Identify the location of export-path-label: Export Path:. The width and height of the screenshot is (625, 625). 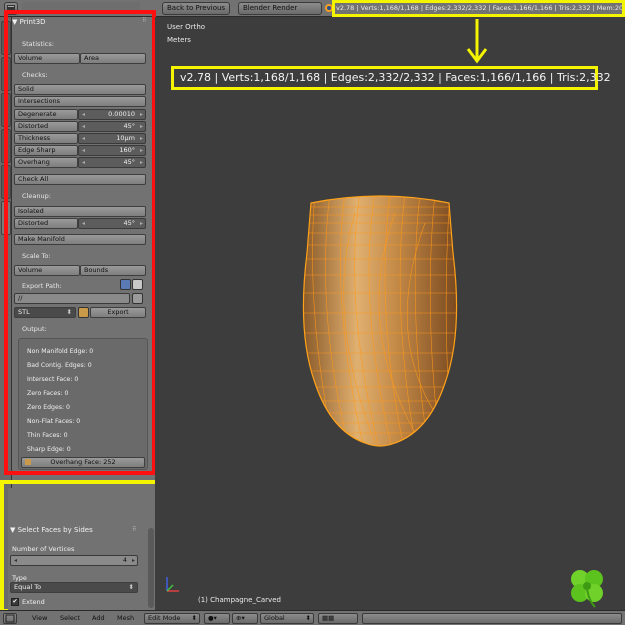
(42, 286).